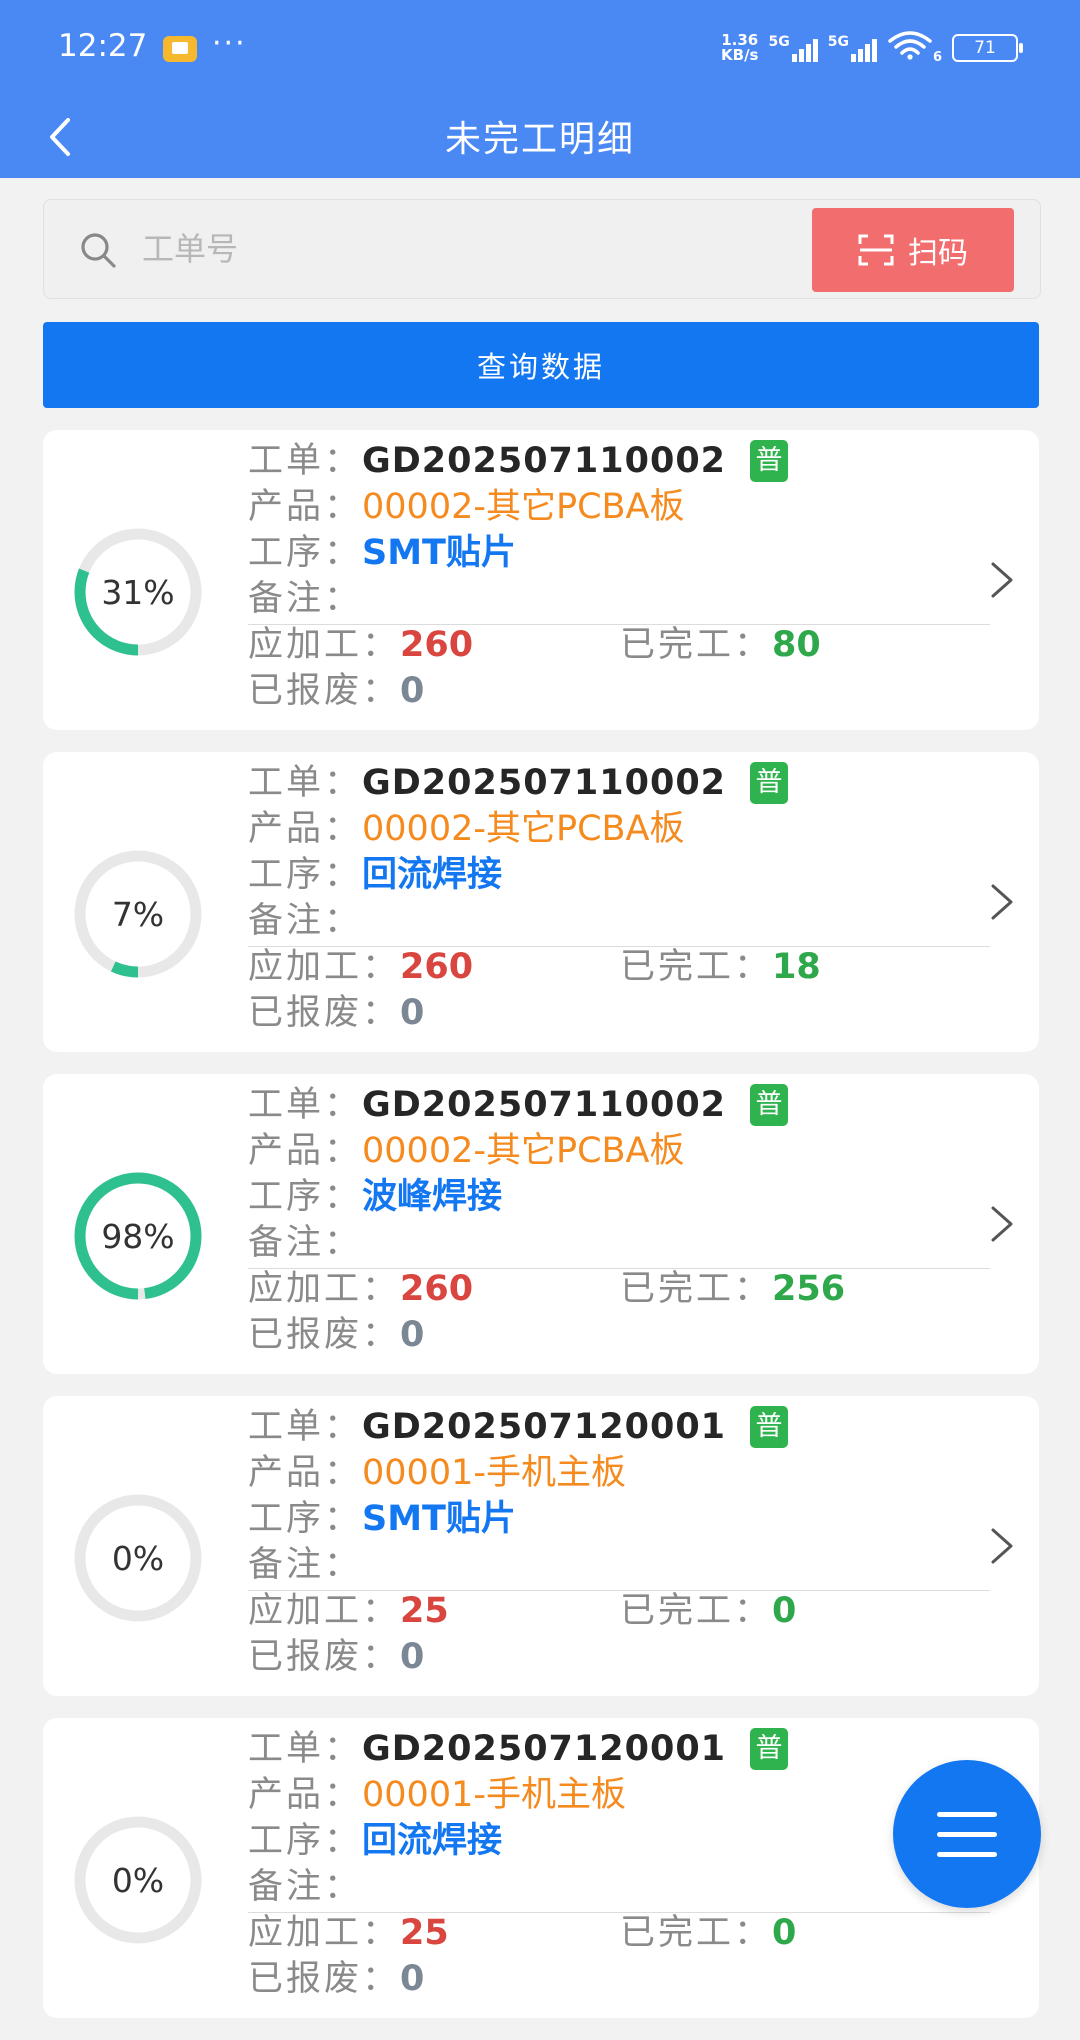 This screenshot has width=1080, height=2040. I want to click on quantity-row: 应加工：260 已完工：256, so click(618, 1289).